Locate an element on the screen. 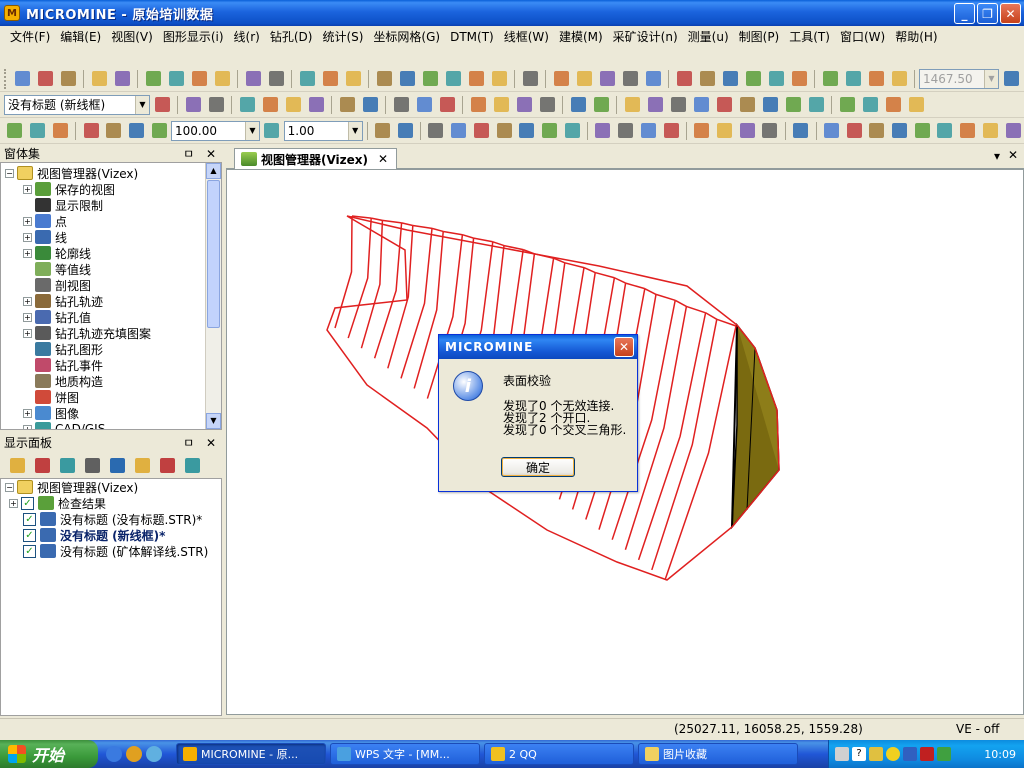 The height and width of the screenshot is (768, 1024). digitize-tool-icon is located at coordinates (247, 105).